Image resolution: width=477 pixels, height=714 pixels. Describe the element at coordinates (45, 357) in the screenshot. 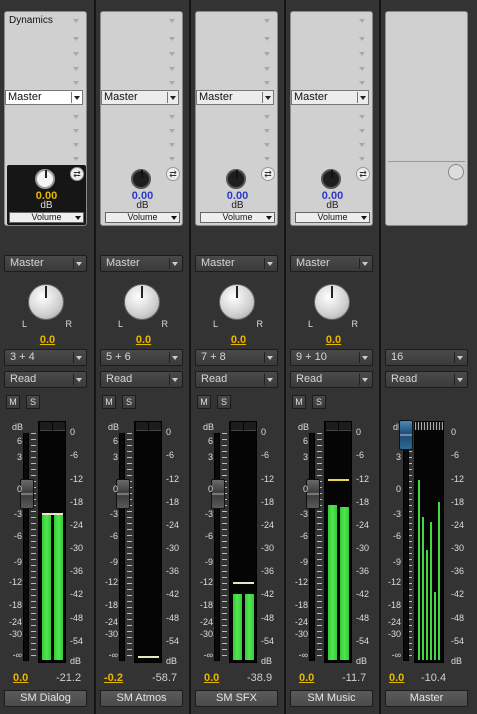

I see `output-select: 3 + 4` at that location.